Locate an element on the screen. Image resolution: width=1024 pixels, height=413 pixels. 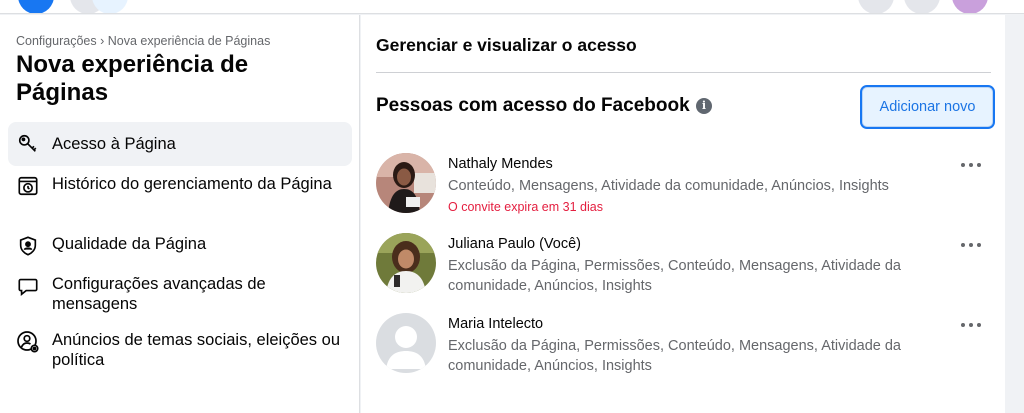
sidebar-item-management-history: Histórico do gerenciamento da Página is located at coordinates (180, 186).